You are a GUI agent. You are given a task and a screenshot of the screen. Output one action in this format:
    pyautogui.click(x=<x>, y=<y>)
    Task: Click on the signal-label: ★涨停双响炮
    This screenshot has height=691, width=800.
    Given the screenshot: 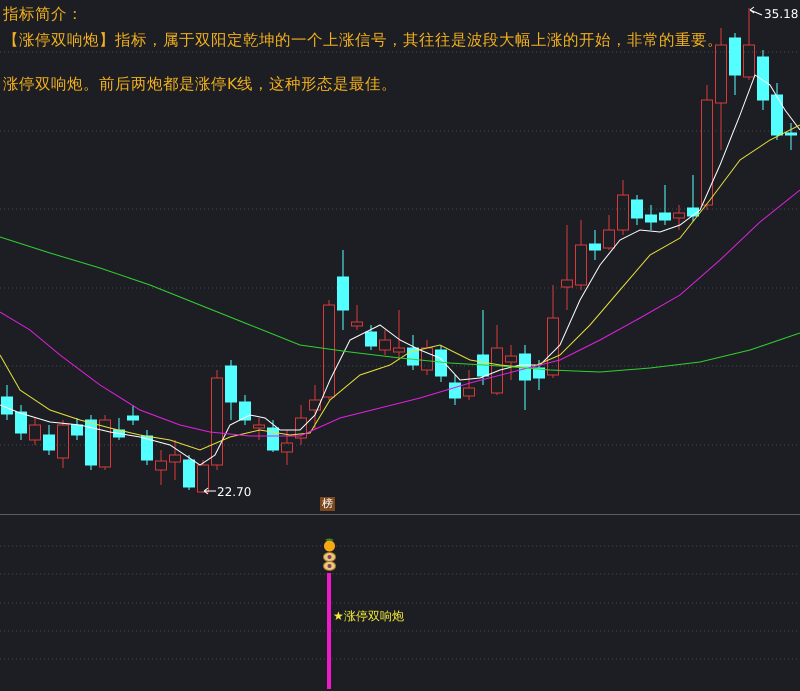 What is the action you would take?
    pyautogui.click(x=368, y=616)
    